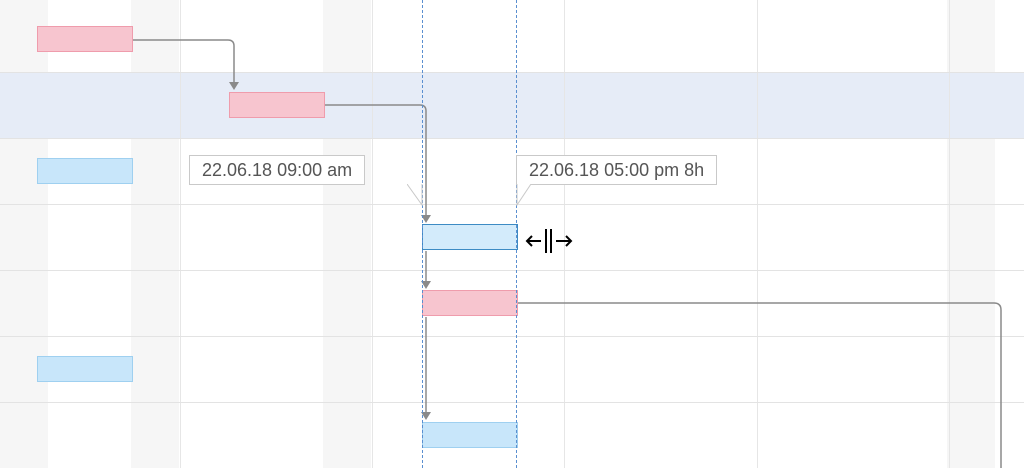  I want to click on resize-guide-end, so click(516, 234).